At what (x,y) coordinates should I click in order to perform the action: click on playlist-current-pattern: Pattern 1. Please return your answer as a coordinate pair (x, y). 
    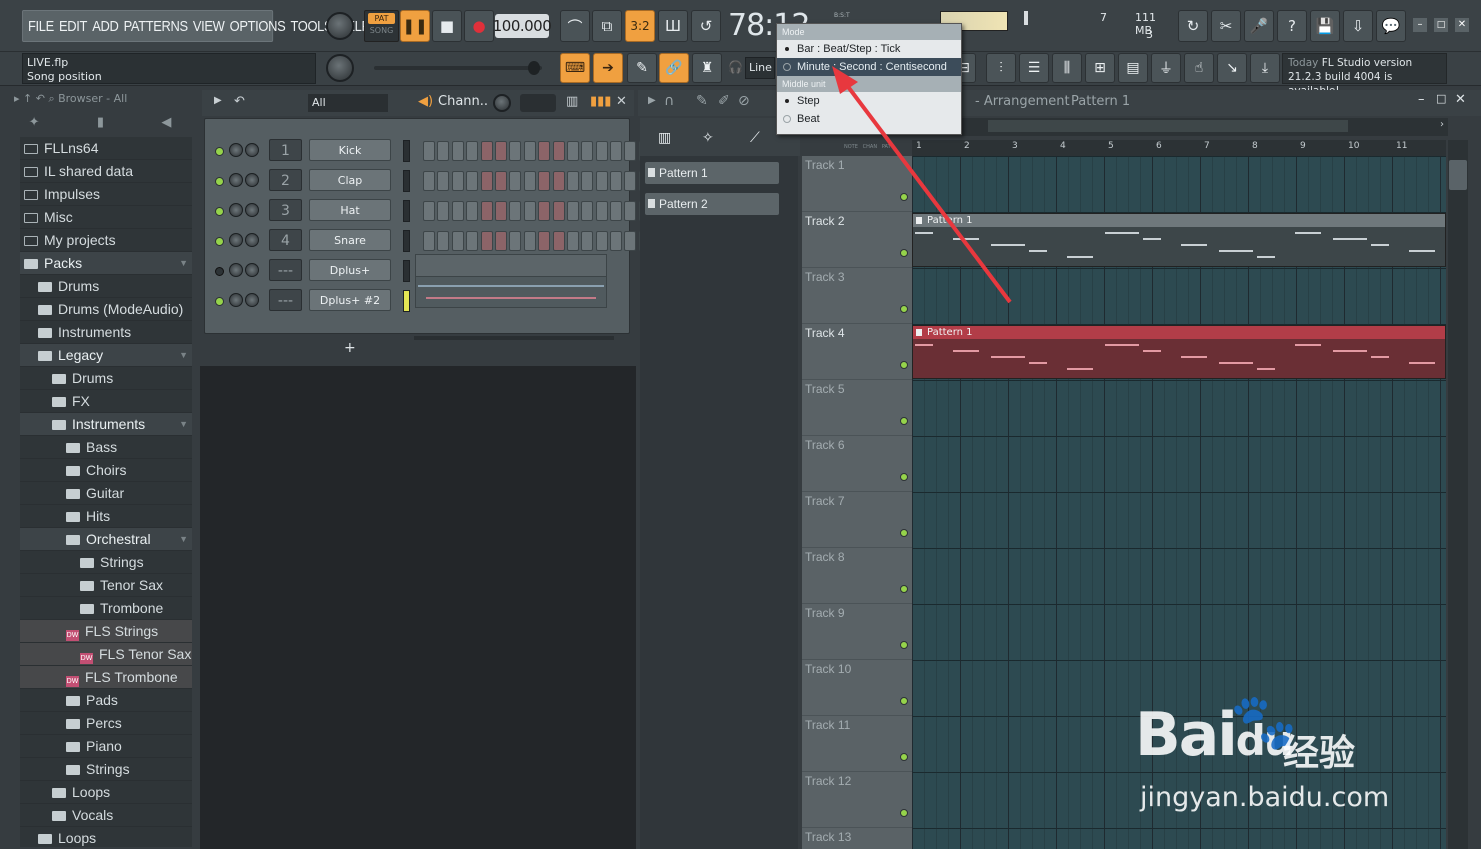
    Looking at the image, I should click on (1100, 101).